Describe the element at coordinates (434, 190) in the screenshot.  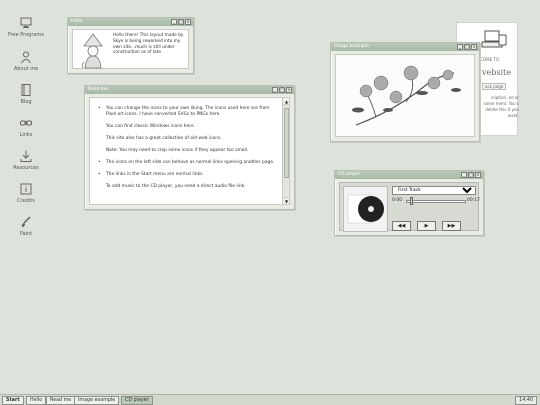
I see `track-select: First Track` at that location.